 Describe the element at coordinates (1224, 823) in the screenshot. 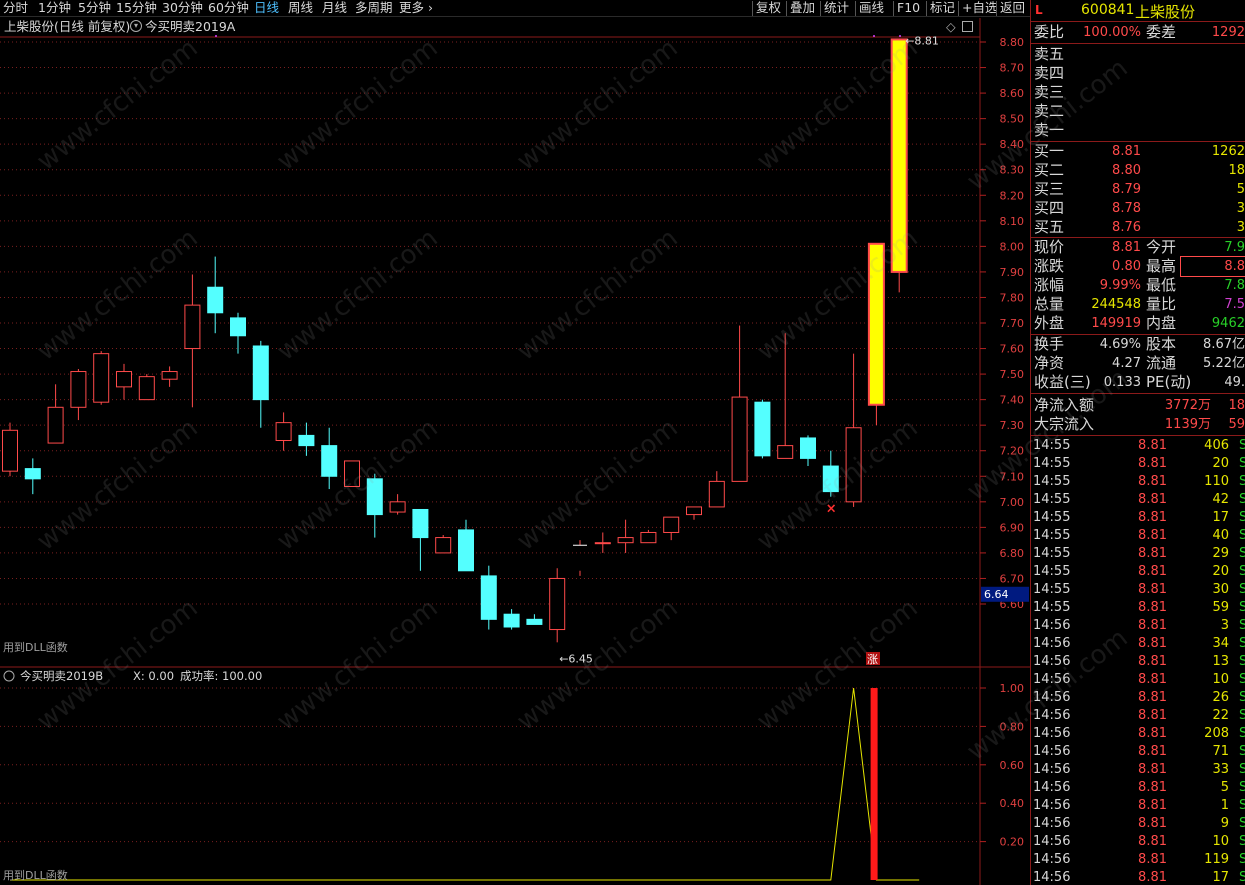

I see `tick-volume: 9` at that location.